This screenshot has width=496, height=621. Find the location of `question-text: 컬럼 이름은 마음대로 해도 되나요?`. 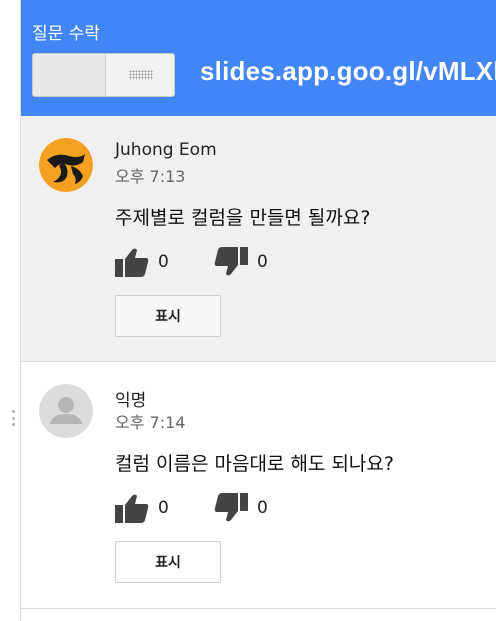

question-text: 컬럼 이름은 마음대로 해도 되나요? is located at coordinates (254, 464).